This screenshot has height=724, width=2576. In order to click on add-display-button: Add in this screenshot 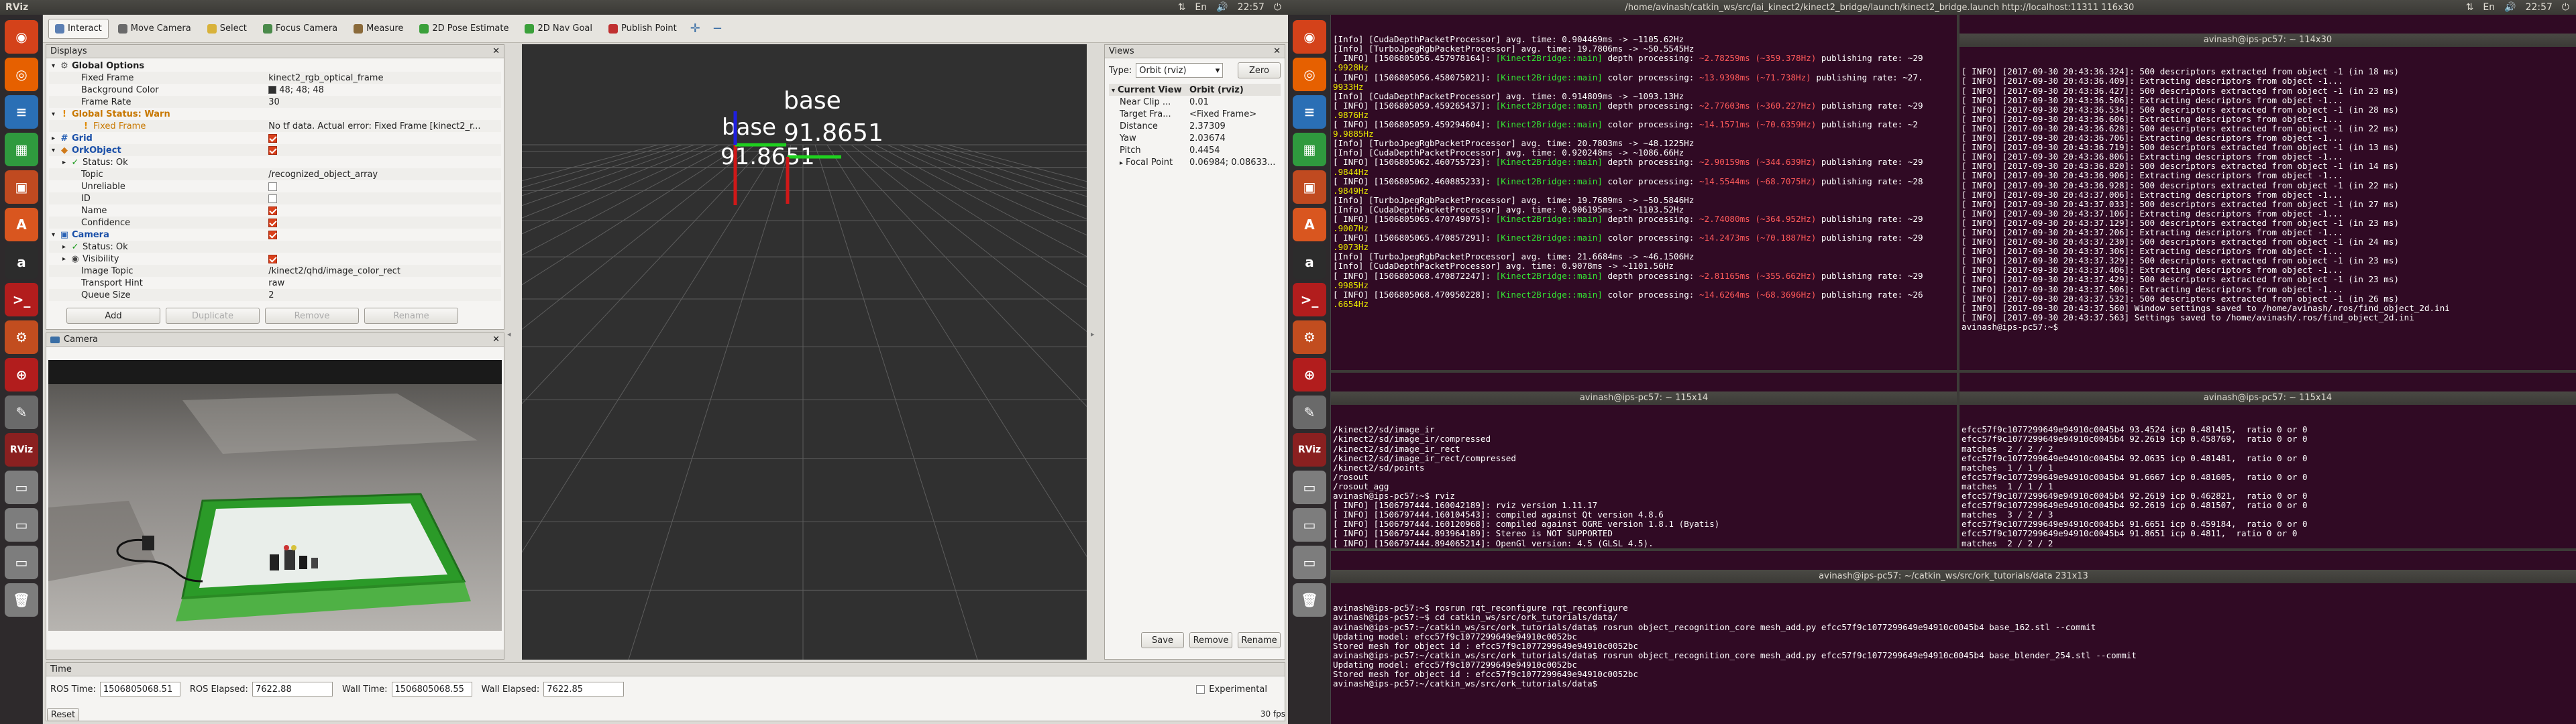, I will do `click(113, 316)`.